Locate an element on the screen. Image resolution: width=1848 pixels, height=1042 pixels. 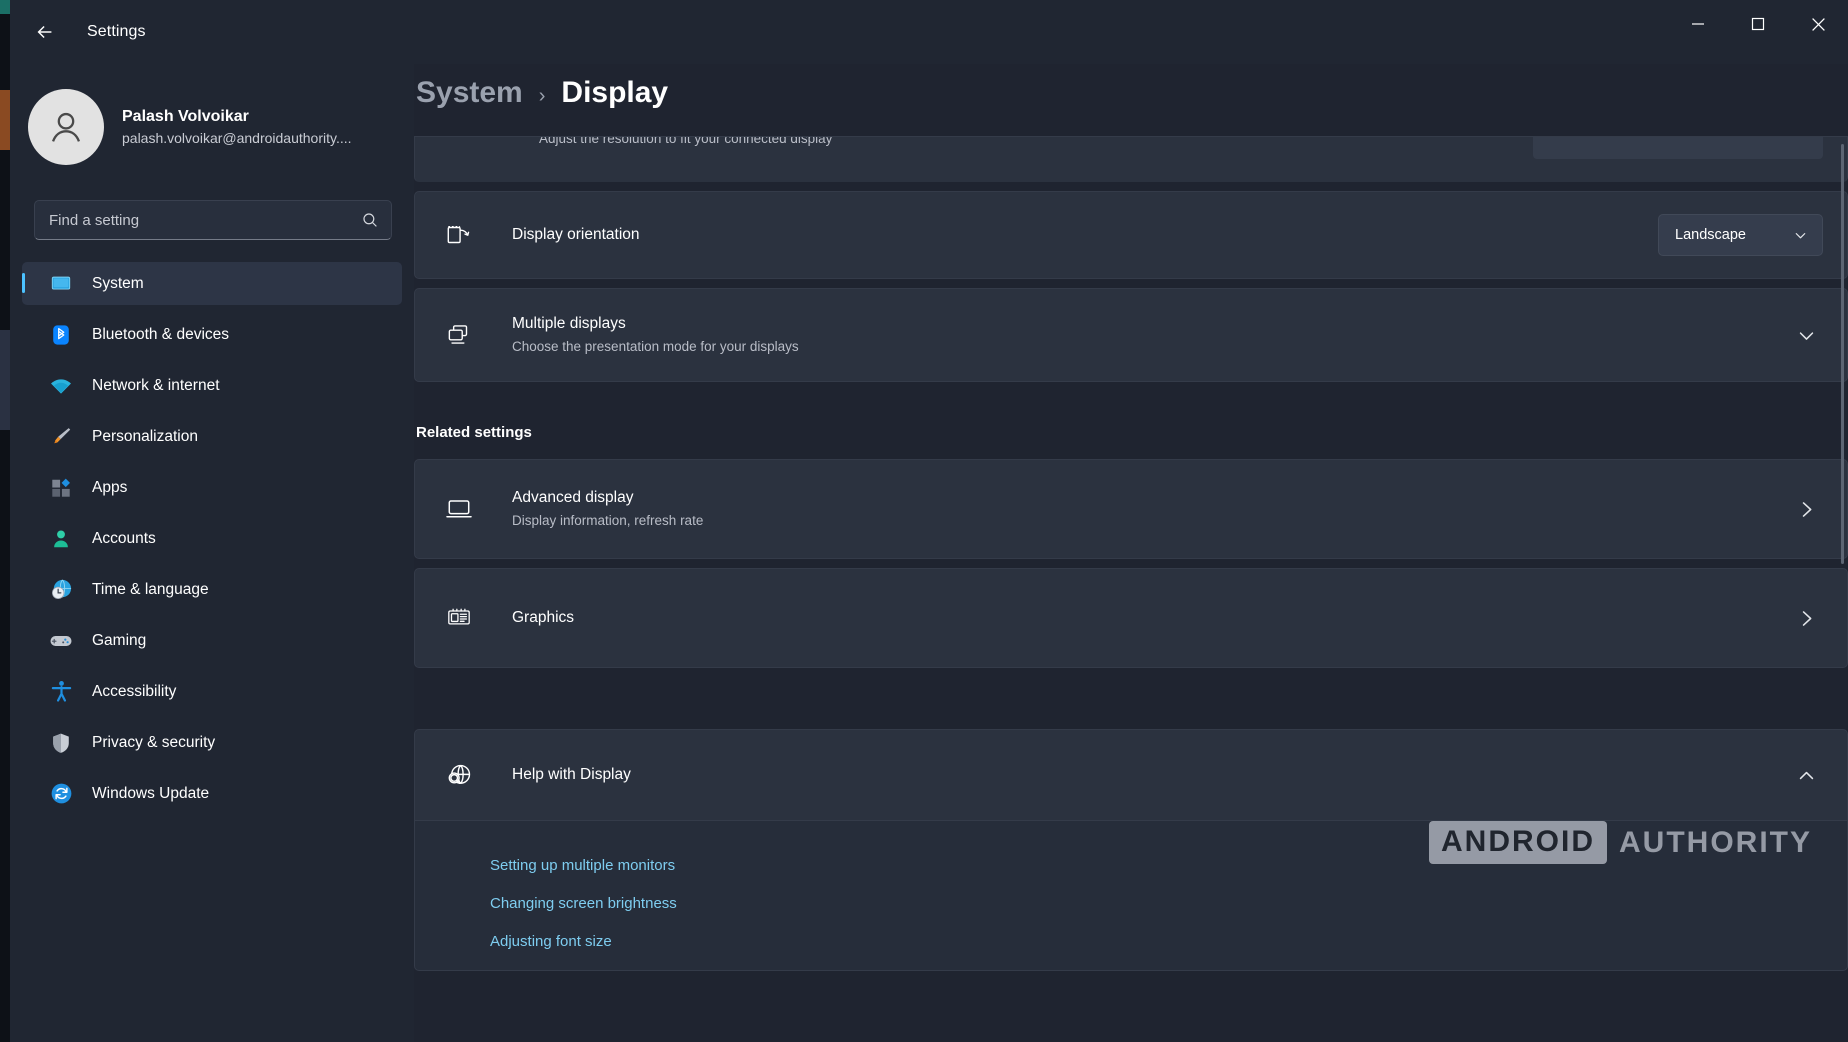
sidebar-item-privacy-security: Privacy & security is located at coordinates (212, 742).